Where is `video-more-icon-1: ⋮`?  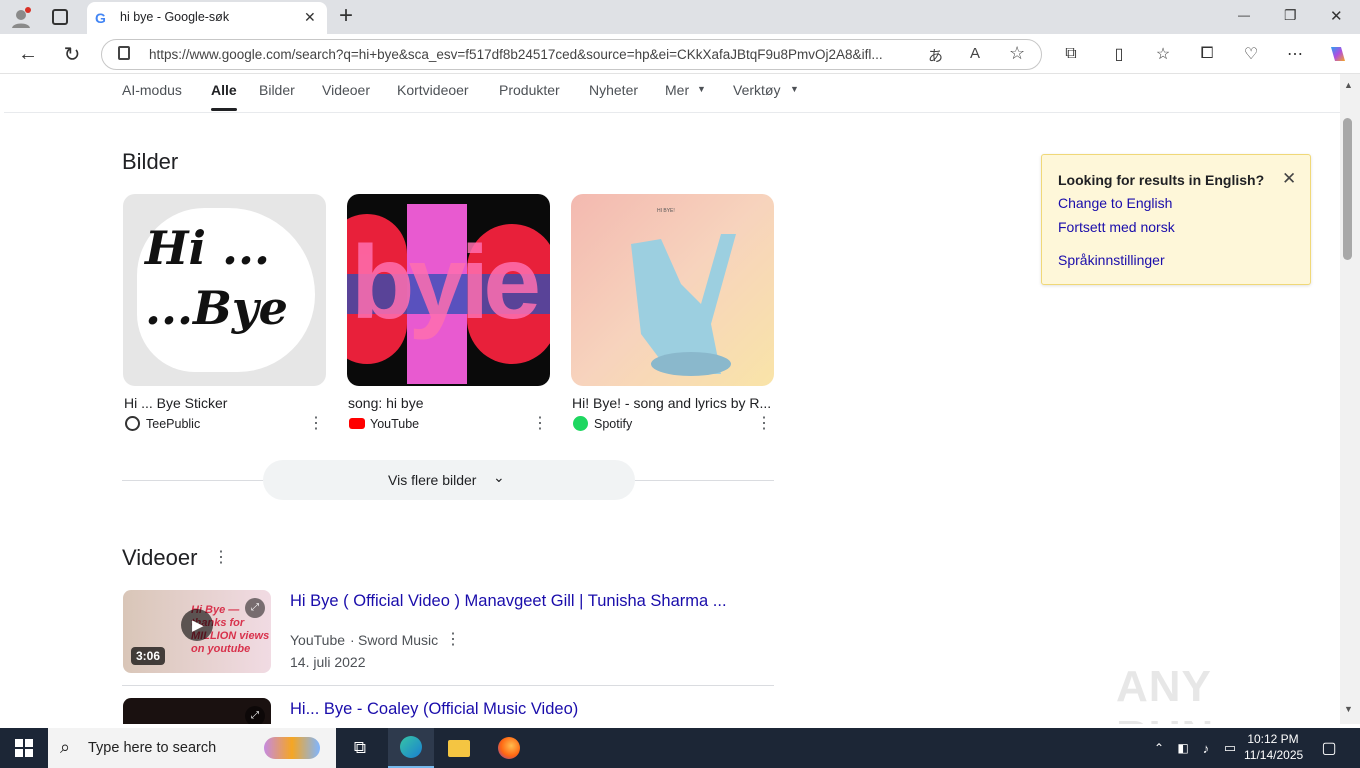 video-more-icon-1: ⋮ is located at coordinates (453, 640).